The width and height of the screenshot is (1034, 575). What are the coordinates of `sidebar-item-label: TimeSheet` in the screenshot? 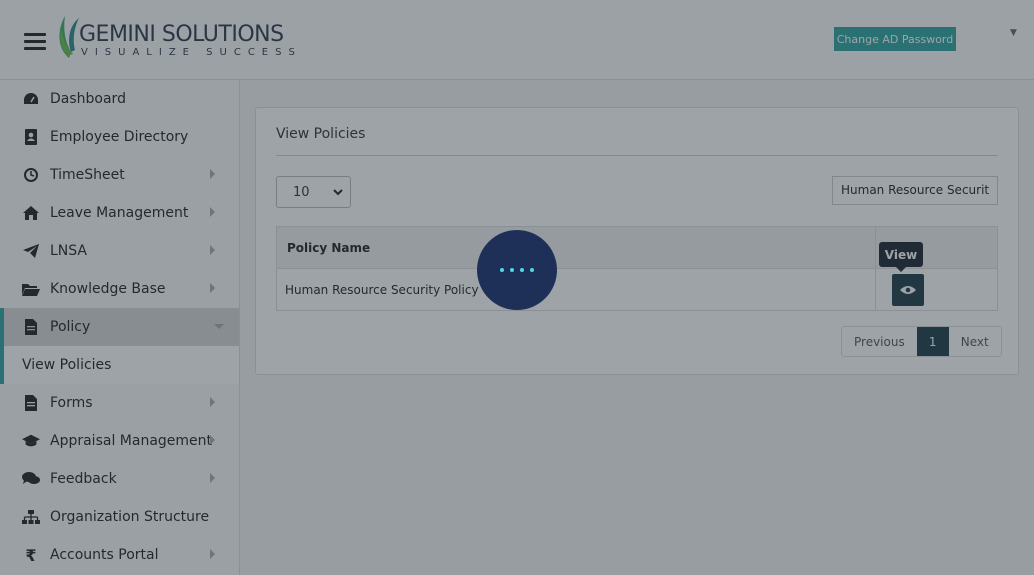 It's located at (87, 175).